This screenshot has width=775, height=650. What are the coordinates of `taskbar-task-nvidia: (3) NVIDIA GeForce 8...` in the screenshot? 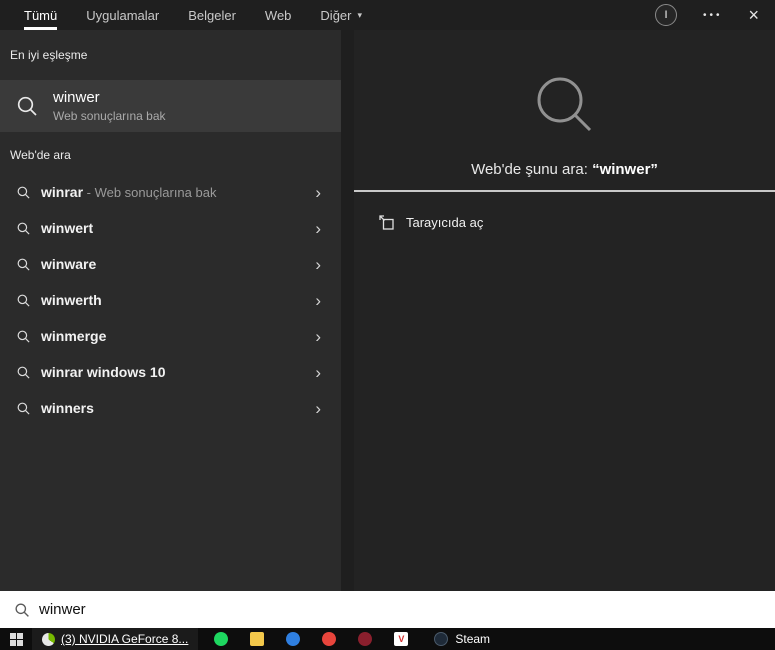 It's located at (115, 639).